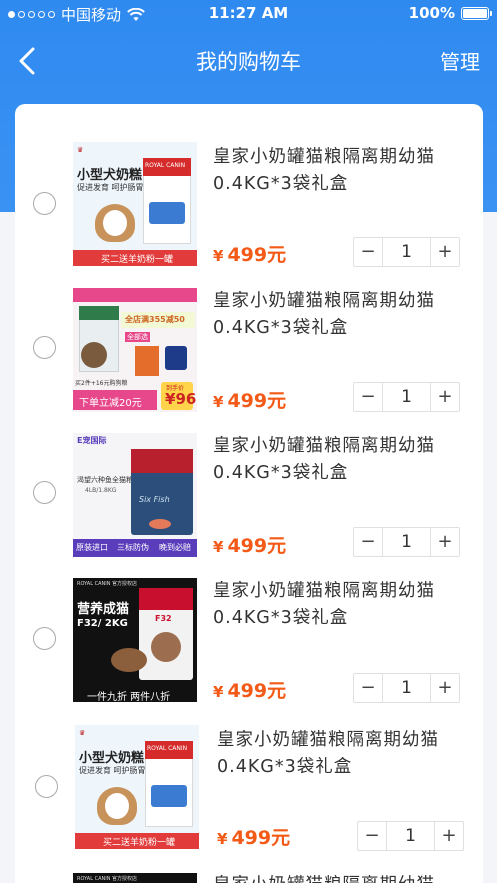  What do you see at coordinates (135, 350) in the screenshot?
I see `product-thumbnail: 全店满355减50 全部选 买2件+16元购狗粮 下单立减20元 到手价 ¥96` at bounding box center [135, 350].